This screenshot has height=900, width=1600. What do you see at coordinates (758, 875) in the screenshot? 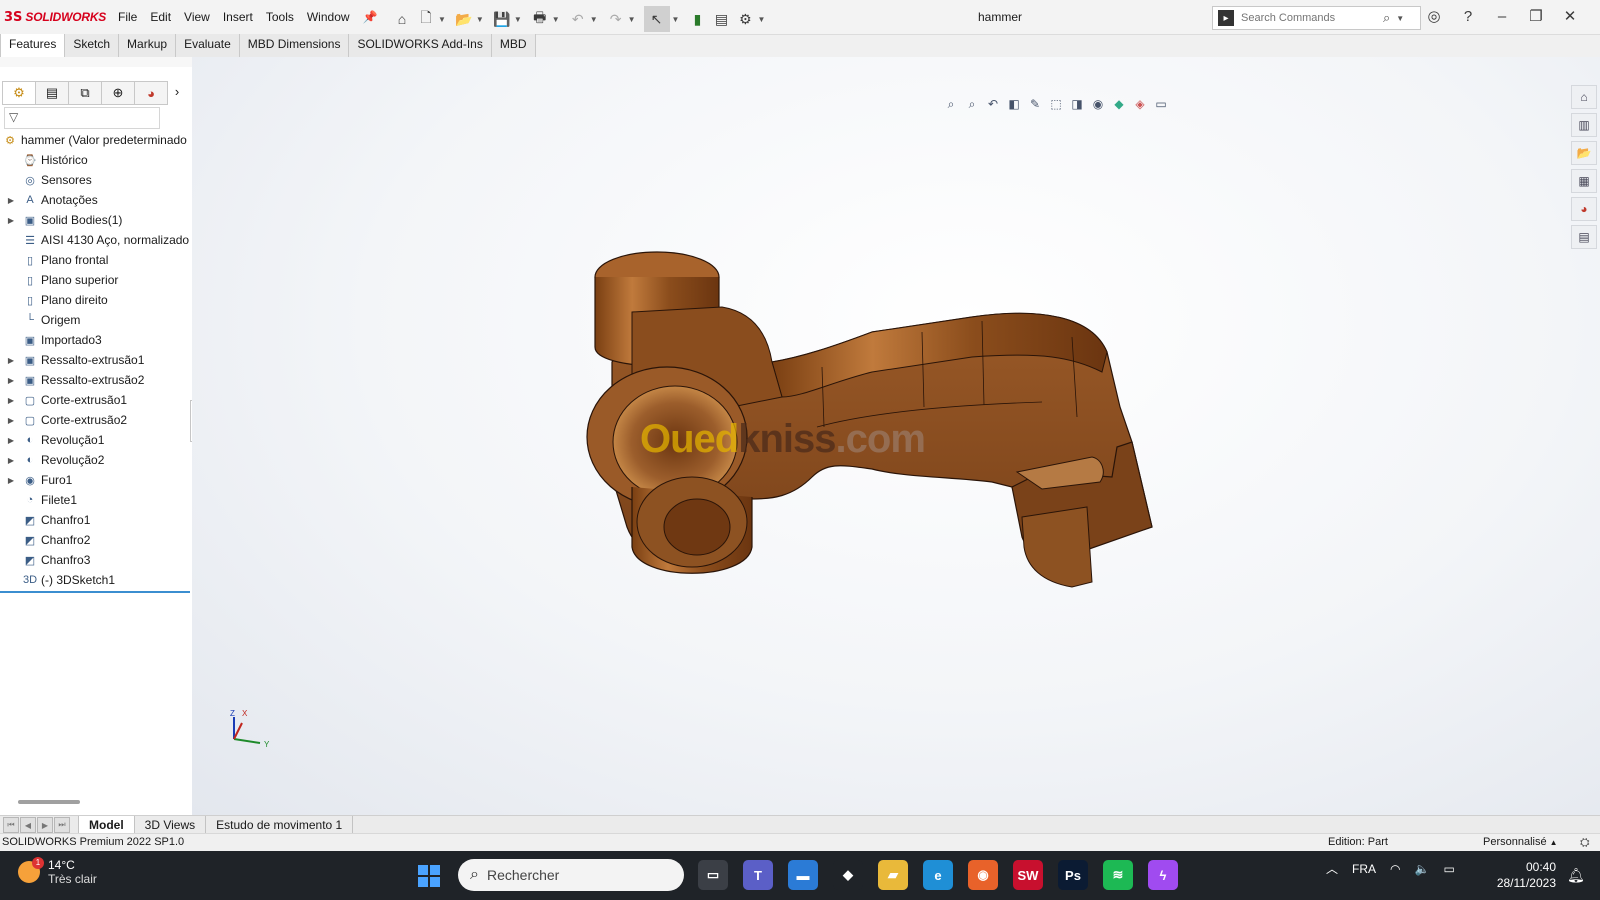
I see `teams-app: T` at bounding box center [758, 875].